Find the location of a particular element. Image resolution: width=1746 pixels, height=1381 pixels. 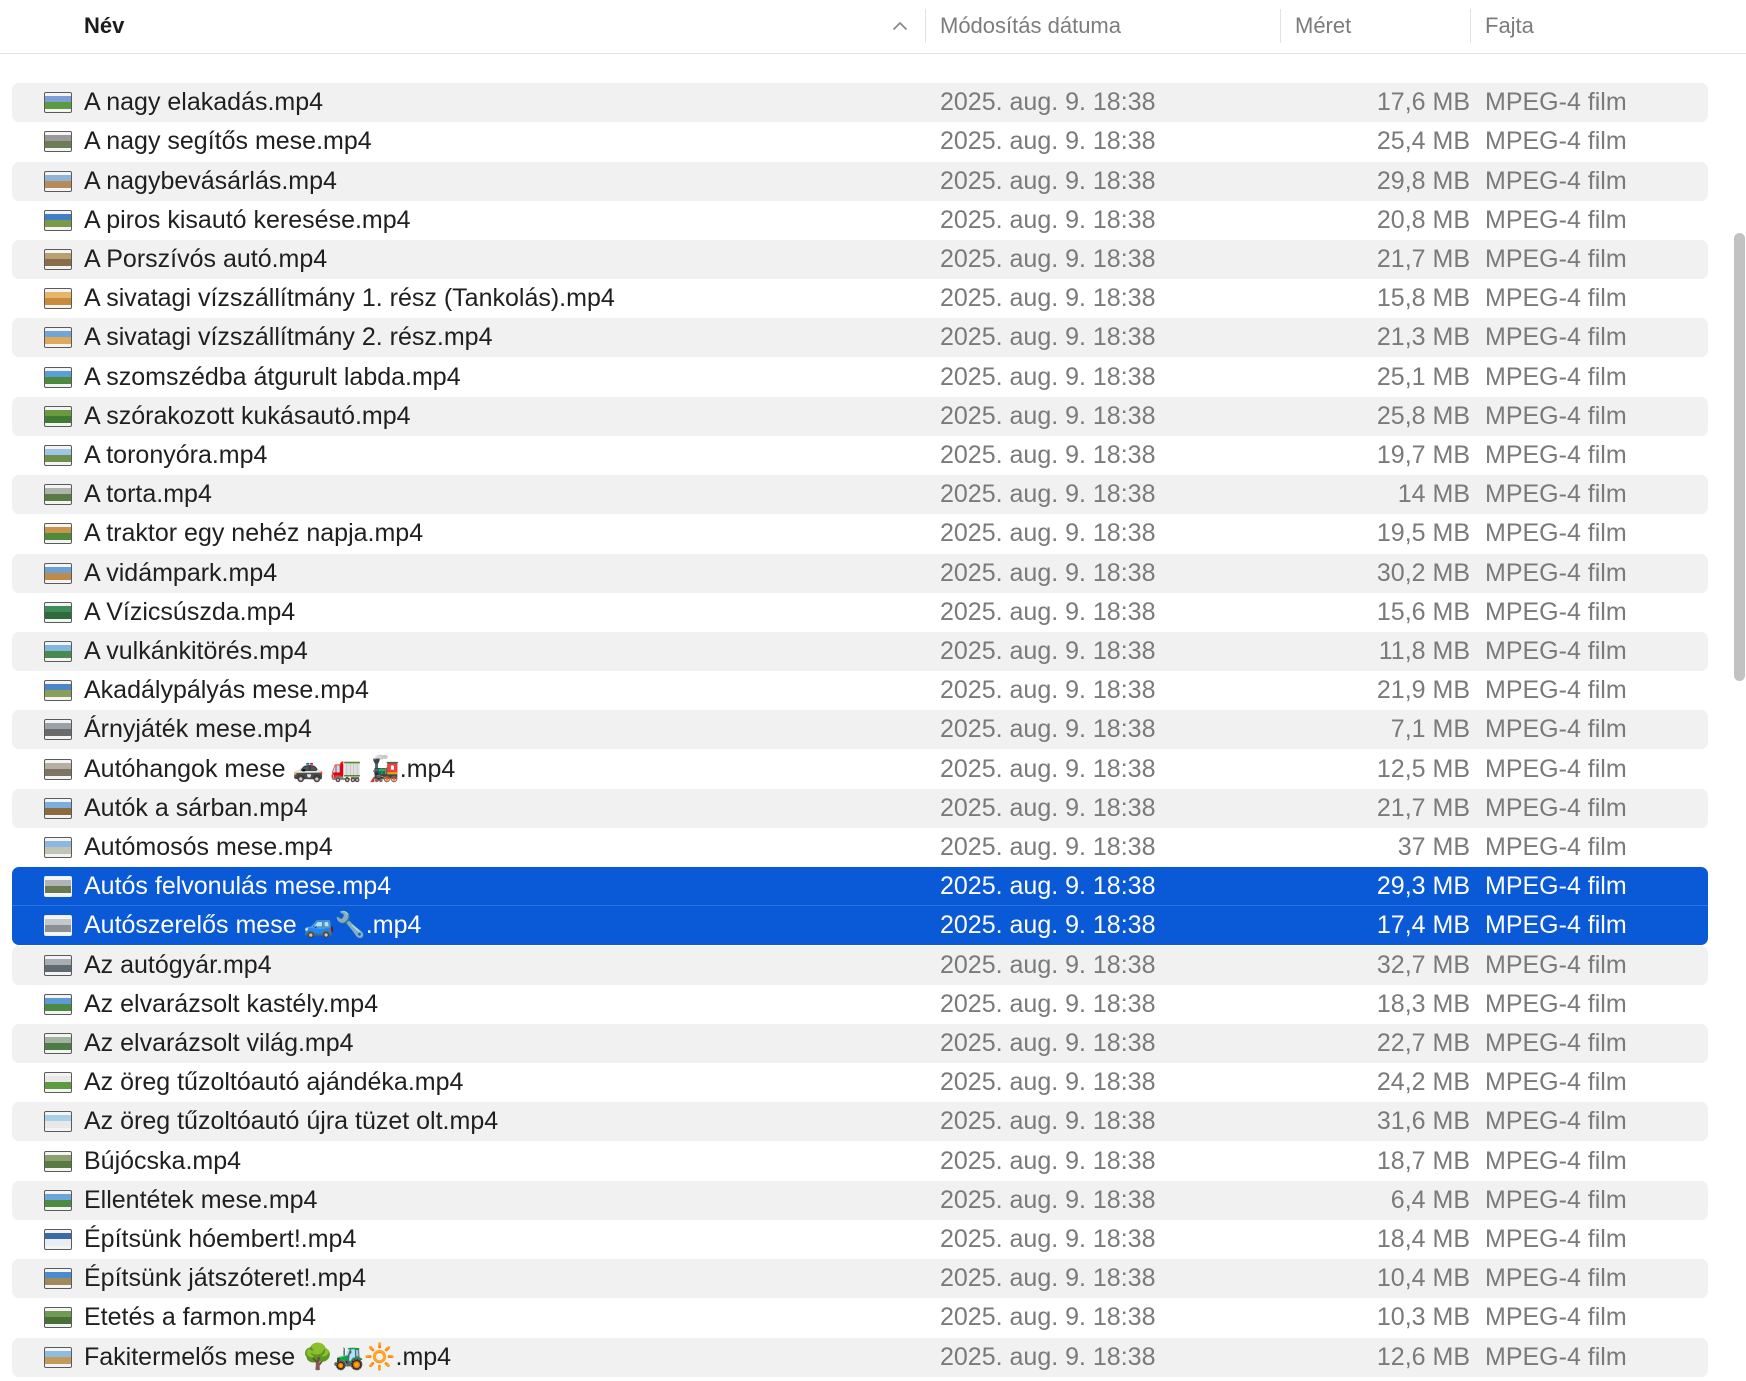

file-size: 21,9 MB is located at coordinates (1423, 690).